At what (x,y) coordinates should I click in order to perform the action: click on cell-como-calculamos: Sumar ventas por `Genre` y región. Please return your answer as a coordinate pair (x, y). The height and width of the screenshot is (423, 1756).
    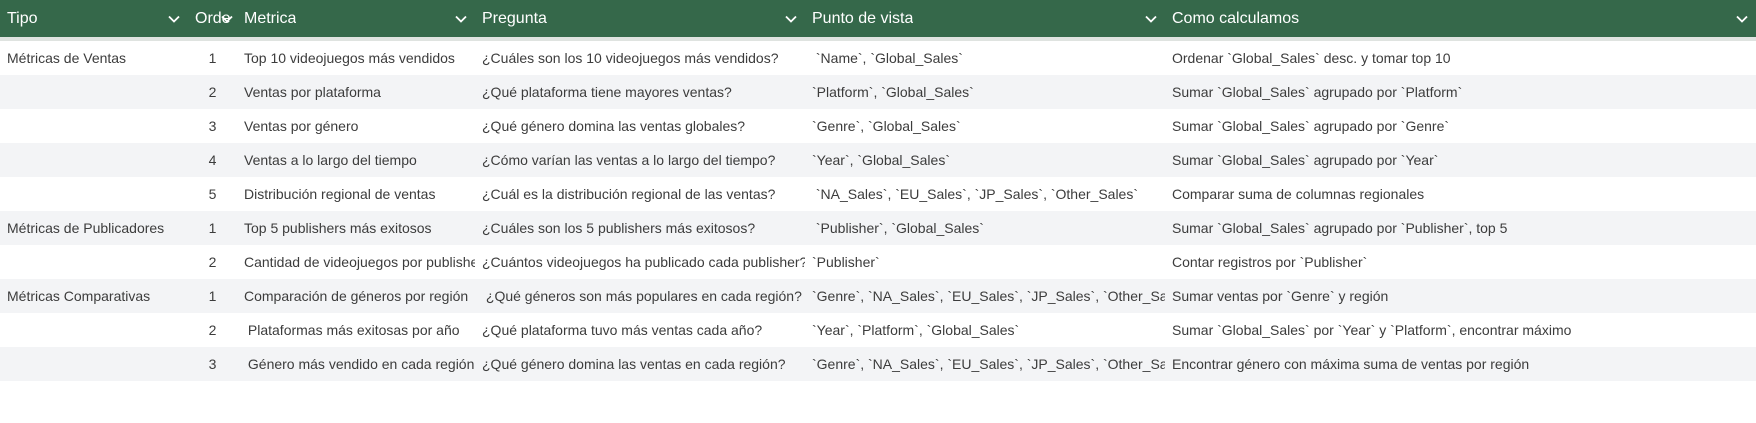
    Looking at the image, I should click on (1460, 296).